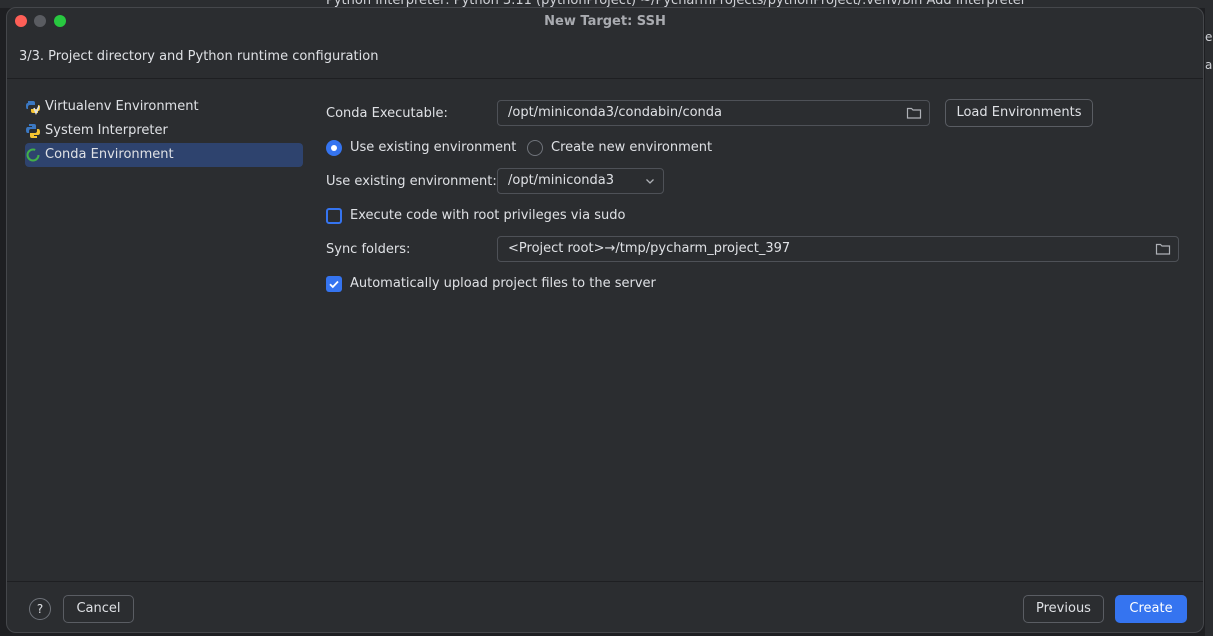 Image resolution: width=1213 pixels, height=636 pixels. I want to click on sidebar-item-label: Virtualenv Environment, so click(122, 106).